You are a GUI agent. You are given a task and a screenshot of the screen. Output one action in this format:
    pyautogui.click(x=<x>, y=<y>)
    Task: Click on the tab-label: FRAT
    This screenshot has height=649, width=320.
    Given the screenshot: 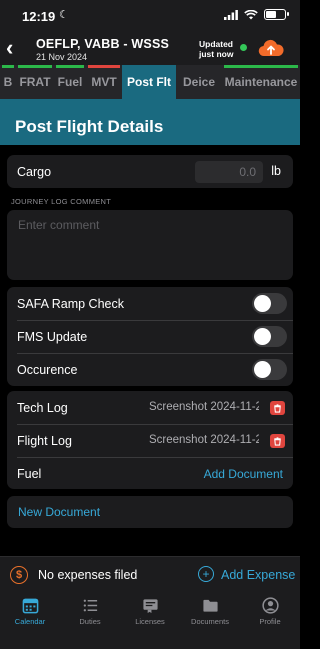 What is the action you would take?
    pyautogui.click(x=35, y=82)
    